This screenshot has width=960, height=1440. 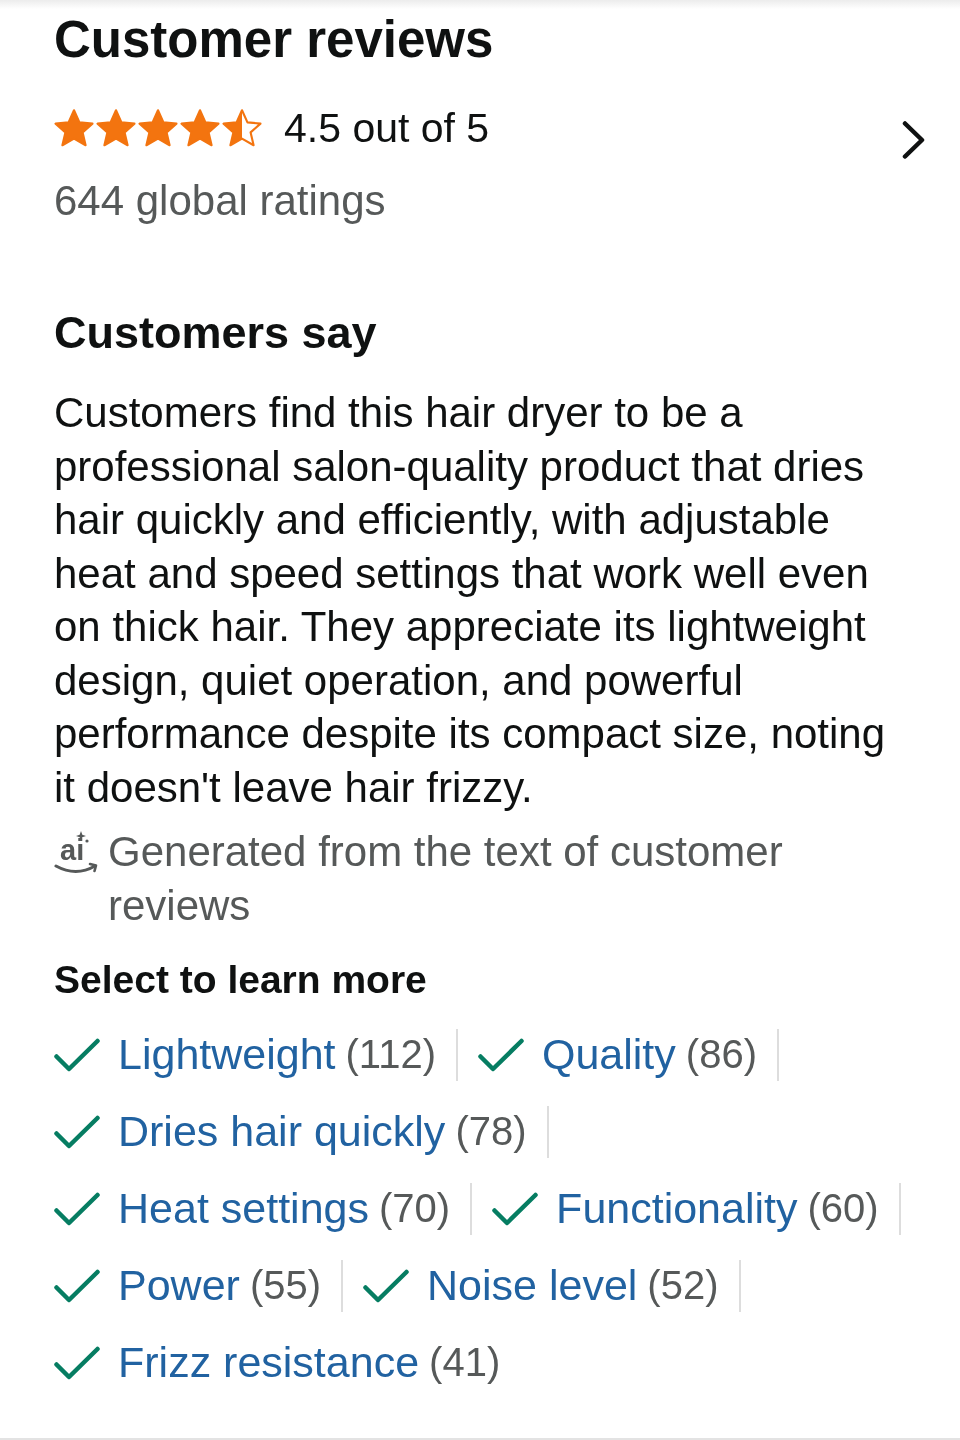 What do you see at coordinates (696, 1208) in the screenshot?
I see `aspect-filter-button: Functionality (60)` at bounding box center [696, 1208].